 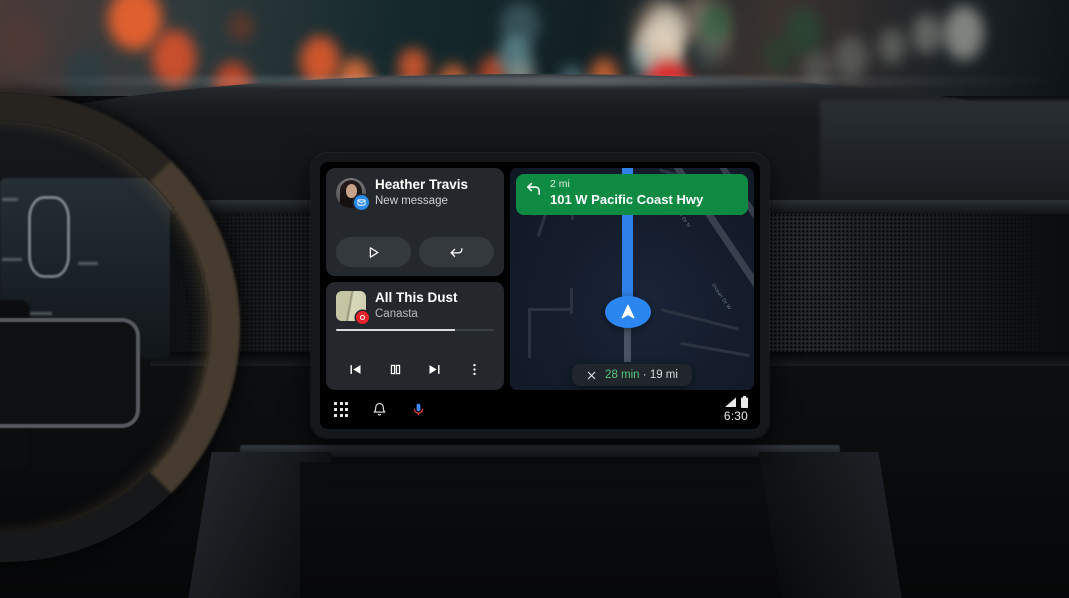 I want to click on avatar-wrapper, so click(x=352, y=193).